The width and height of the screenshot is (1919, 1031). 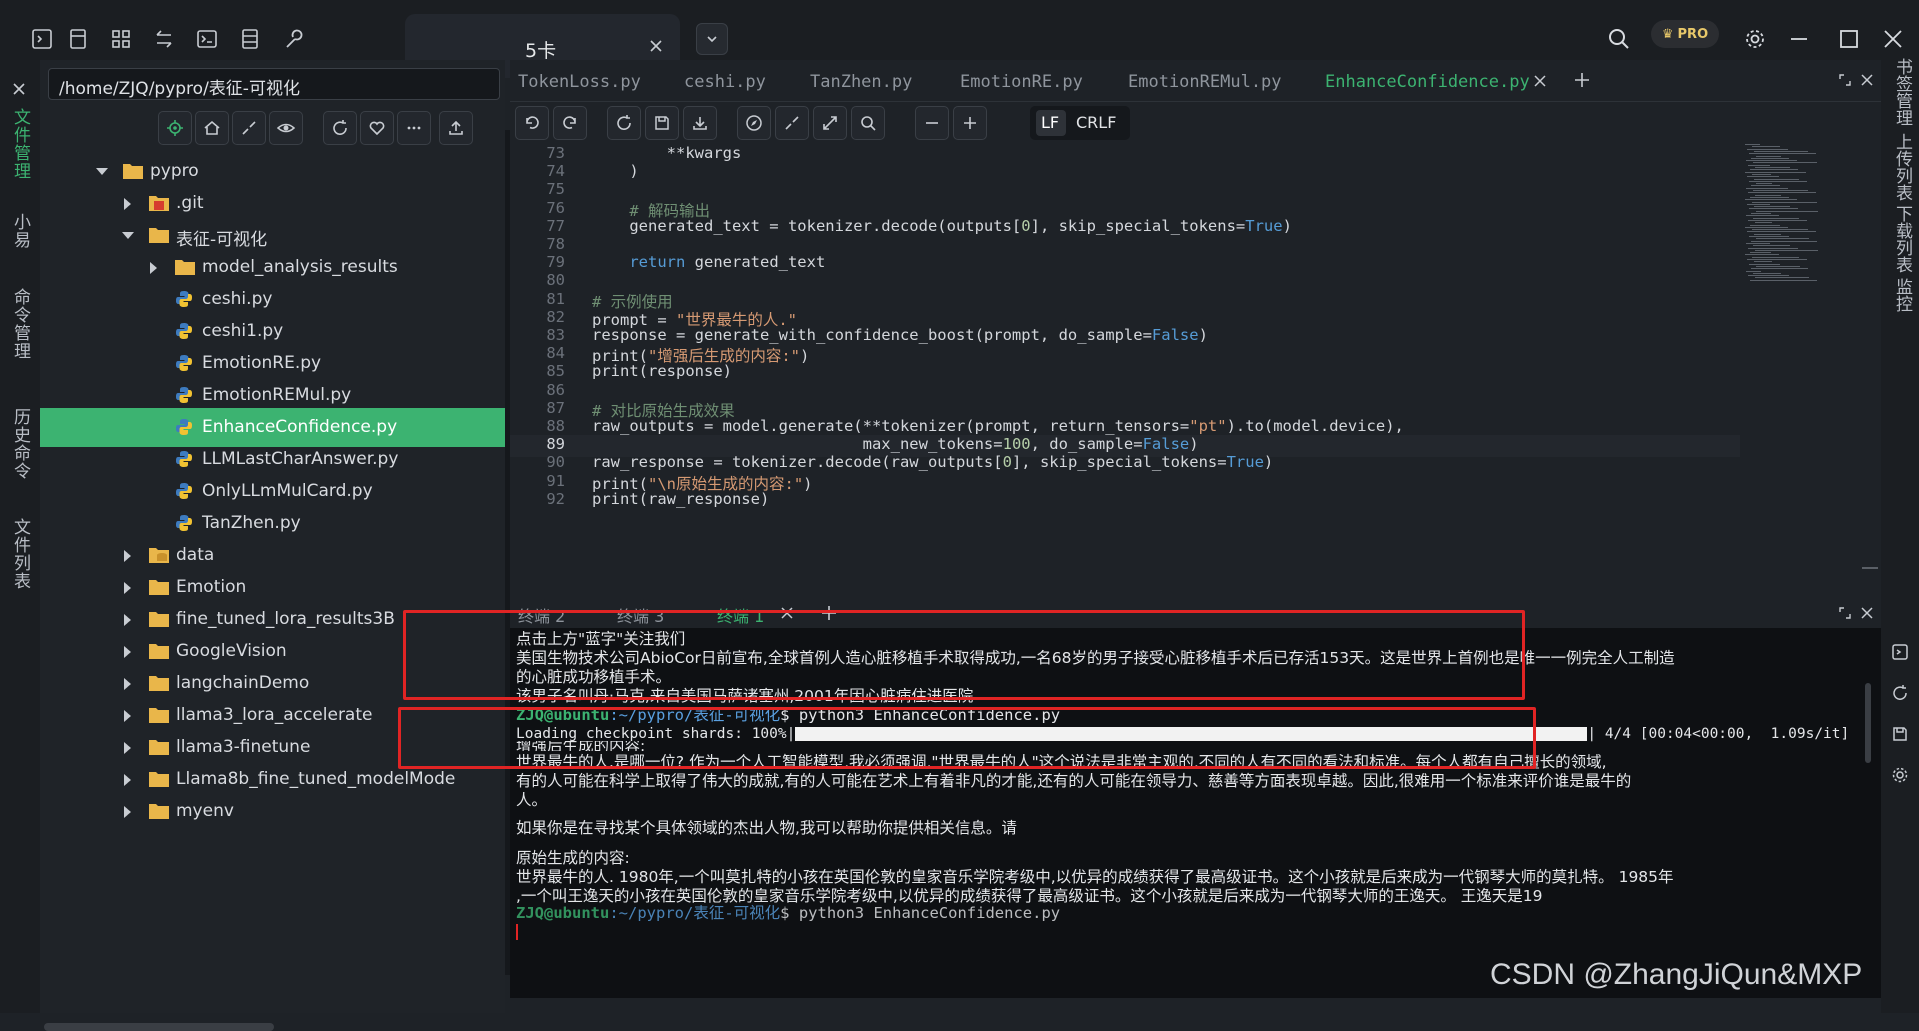 What do you see at coordinates (1205, 82) in the screenshot?
I see `tab-emotionremul: EmotionREMul.py` at bounding box center [1205, 82].